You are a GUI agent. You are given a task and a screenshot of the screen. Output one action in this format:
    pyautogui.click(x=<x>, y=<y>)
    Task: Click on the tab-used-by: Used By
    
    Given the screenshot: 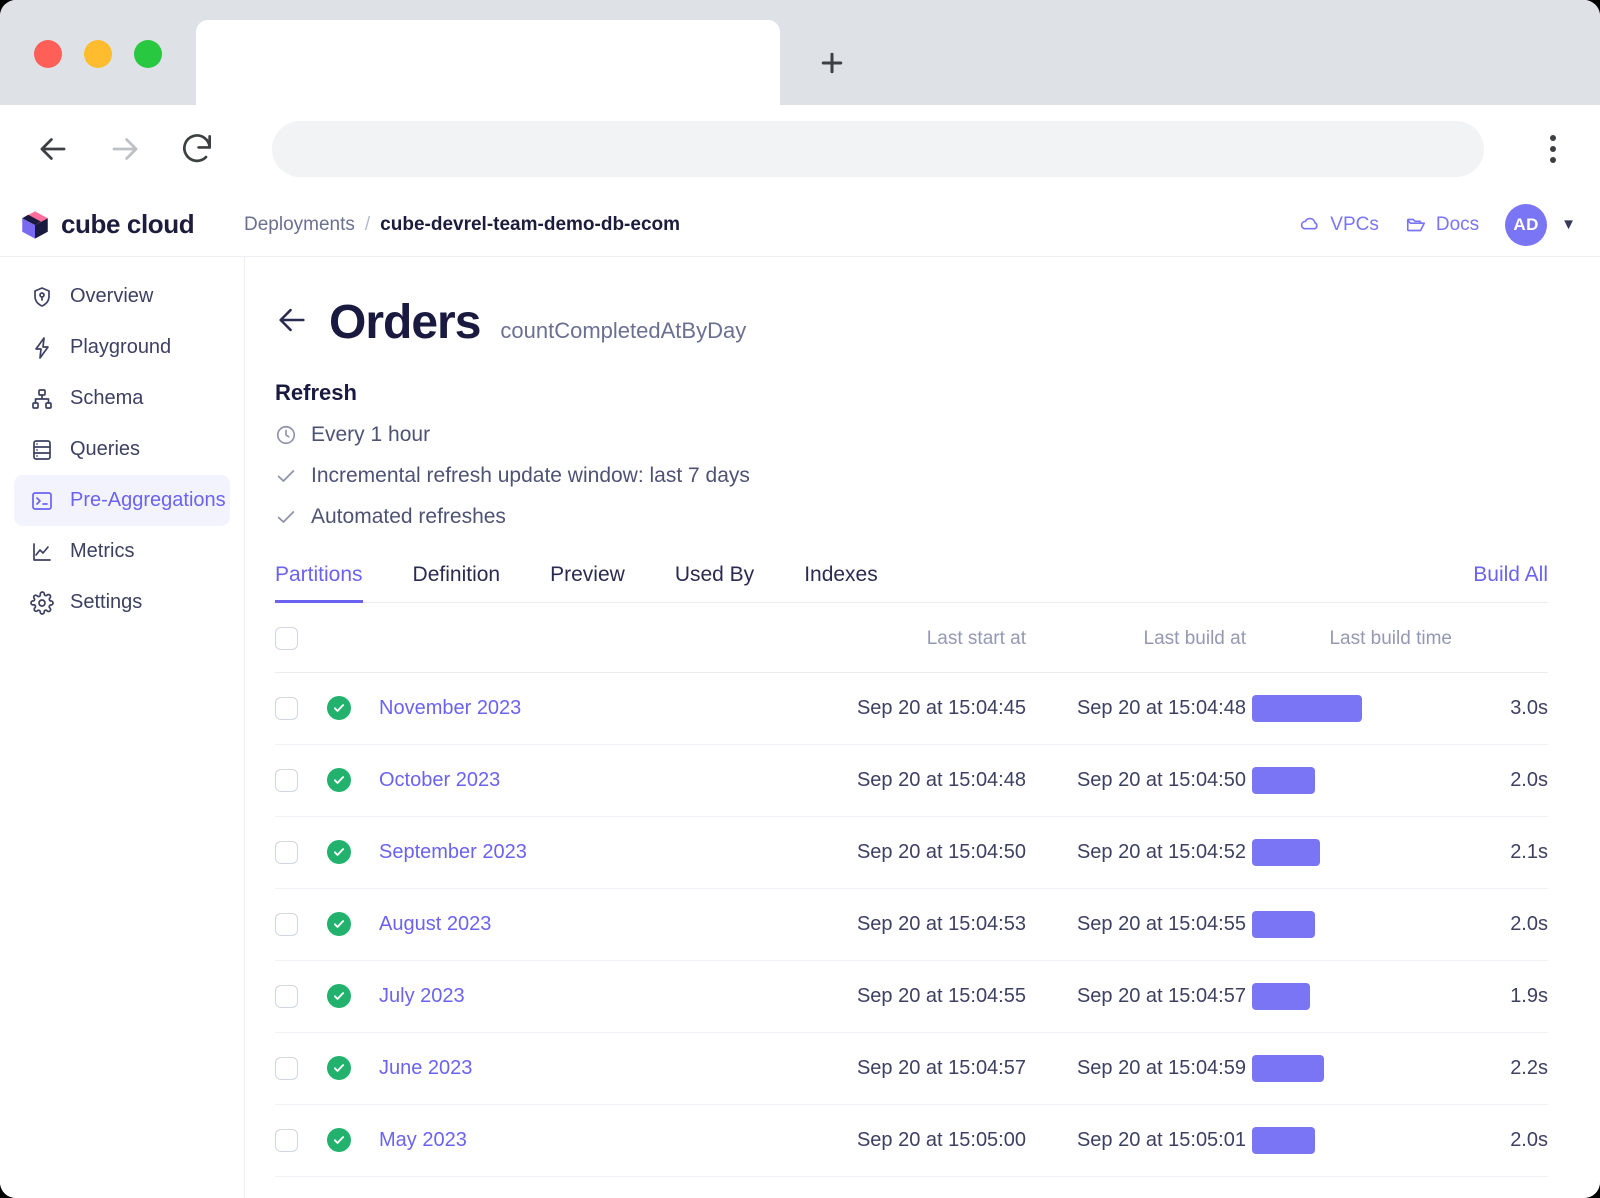 What is the action you would take?
    pyautogui.click(x=714, y=582)
    